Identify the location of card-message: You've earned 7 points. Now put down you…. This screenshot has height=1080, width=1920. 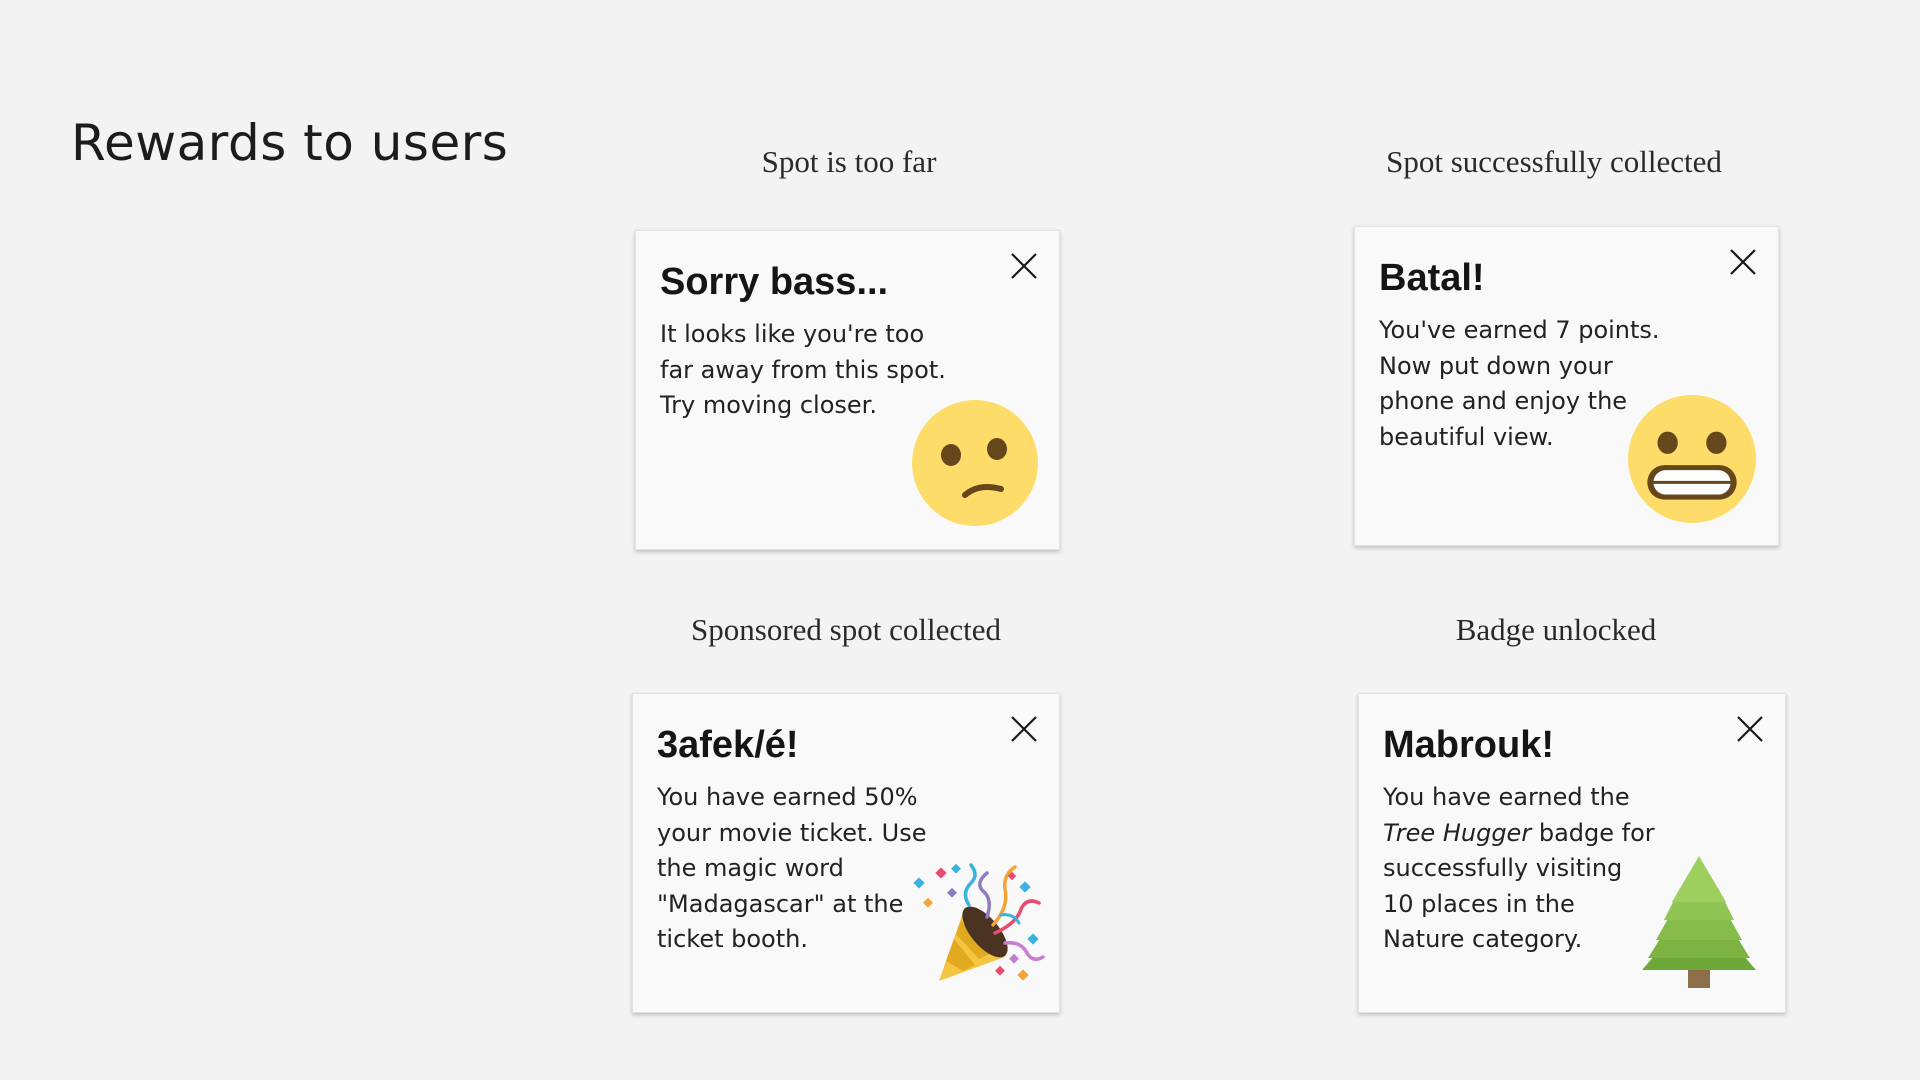
(1519, 384).